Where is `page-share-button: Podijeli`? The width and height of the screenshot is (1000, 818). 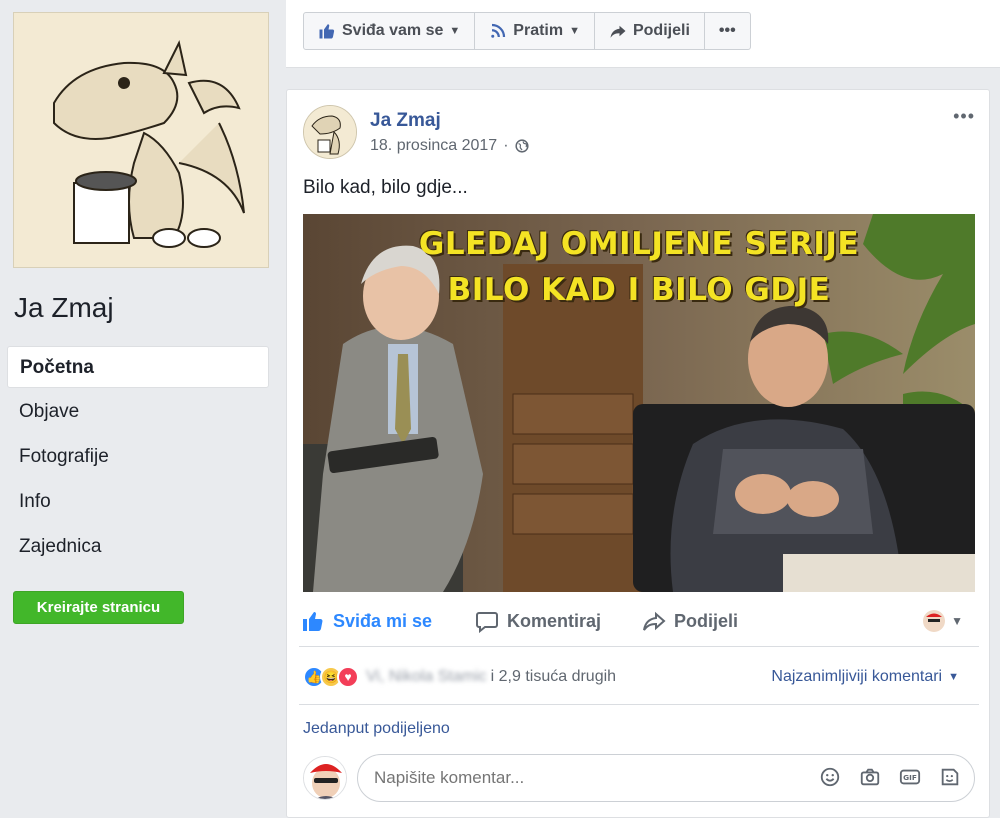 page-share-button: Podijeli is located at coordinates (650, 31).